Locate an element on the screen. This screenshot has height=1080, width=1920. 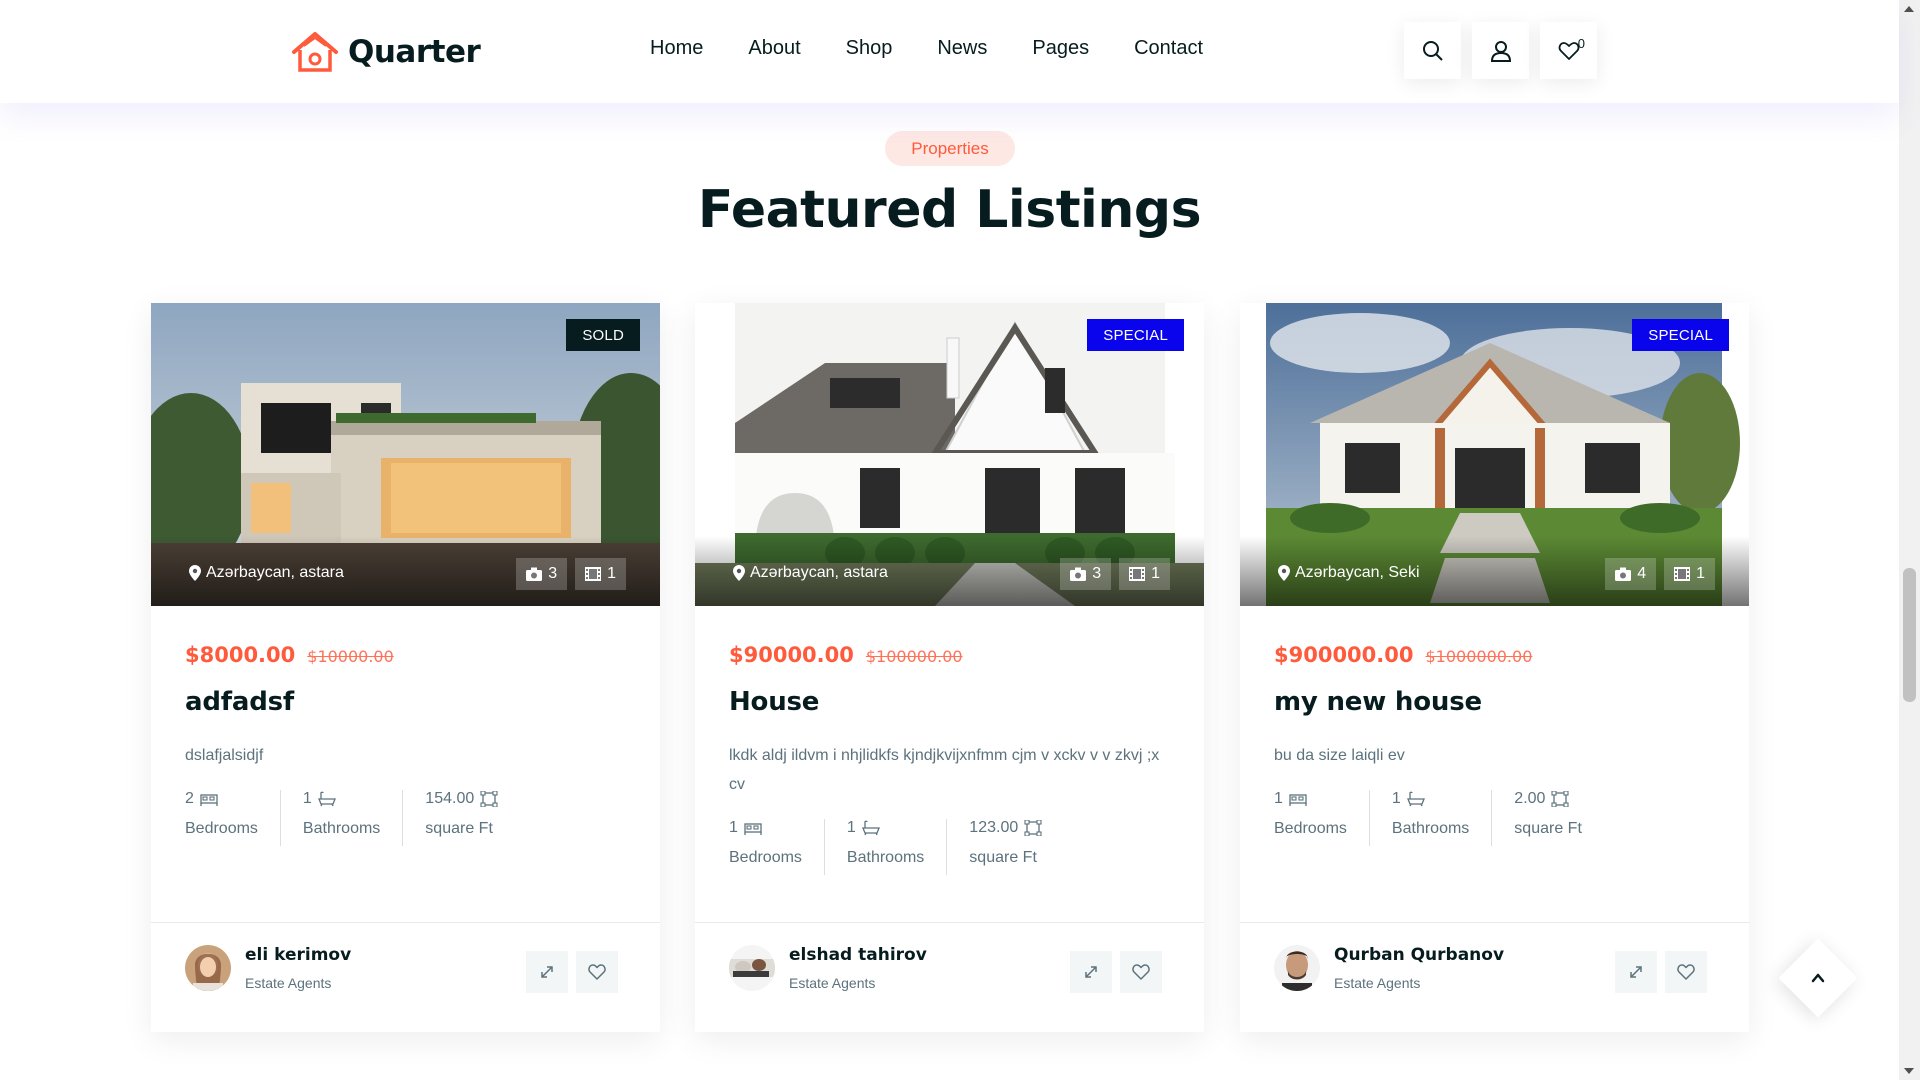
card-actions is located at coordinates (1661, 972).